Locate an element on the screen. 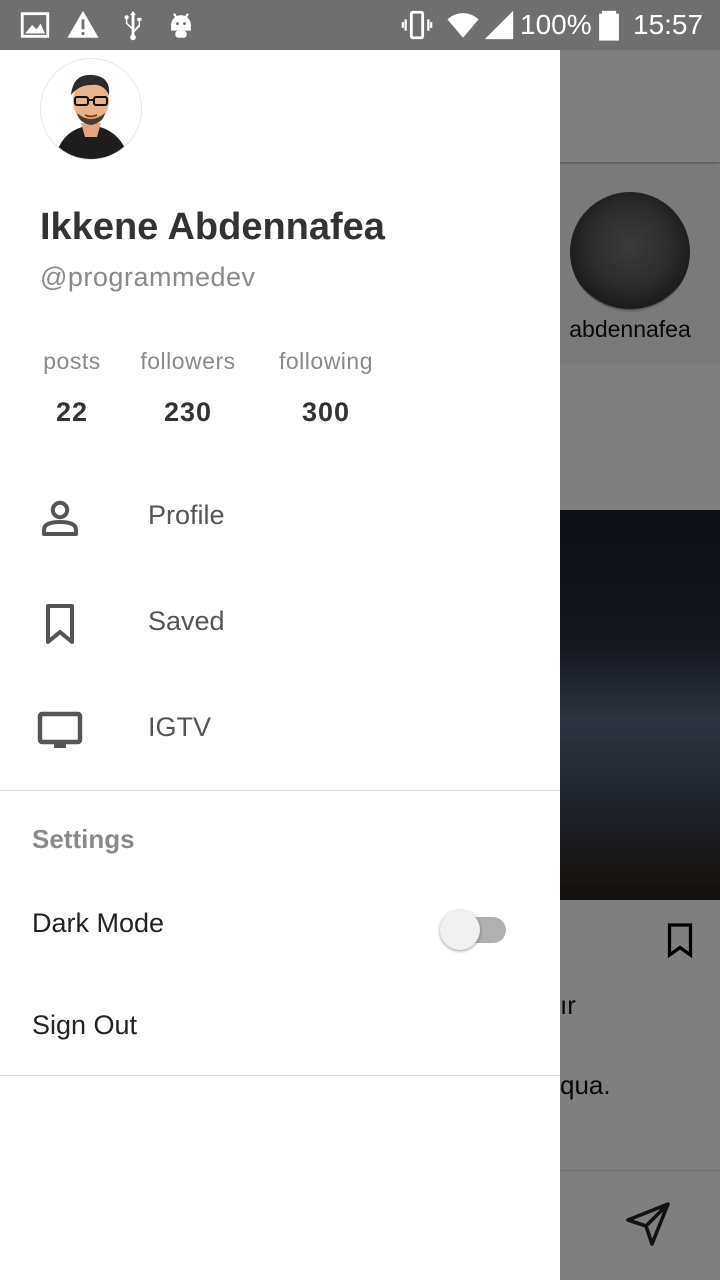  usb-icon is located at coordinates (133, 25).